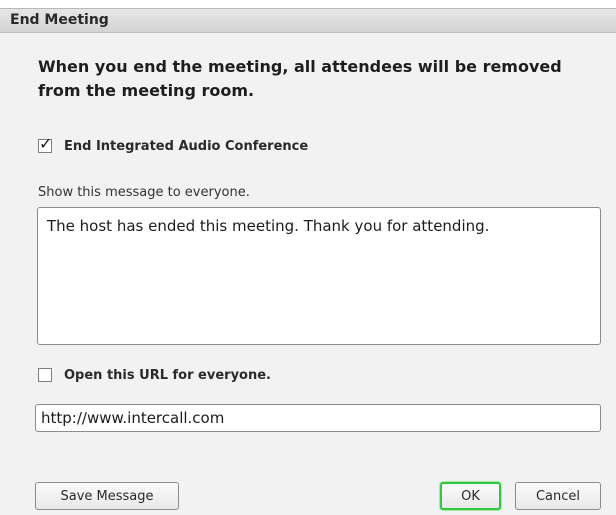 The width and height of the screenshot is (616, 515). I want to click on checkmark-icon: ✓, so click(46, 143).